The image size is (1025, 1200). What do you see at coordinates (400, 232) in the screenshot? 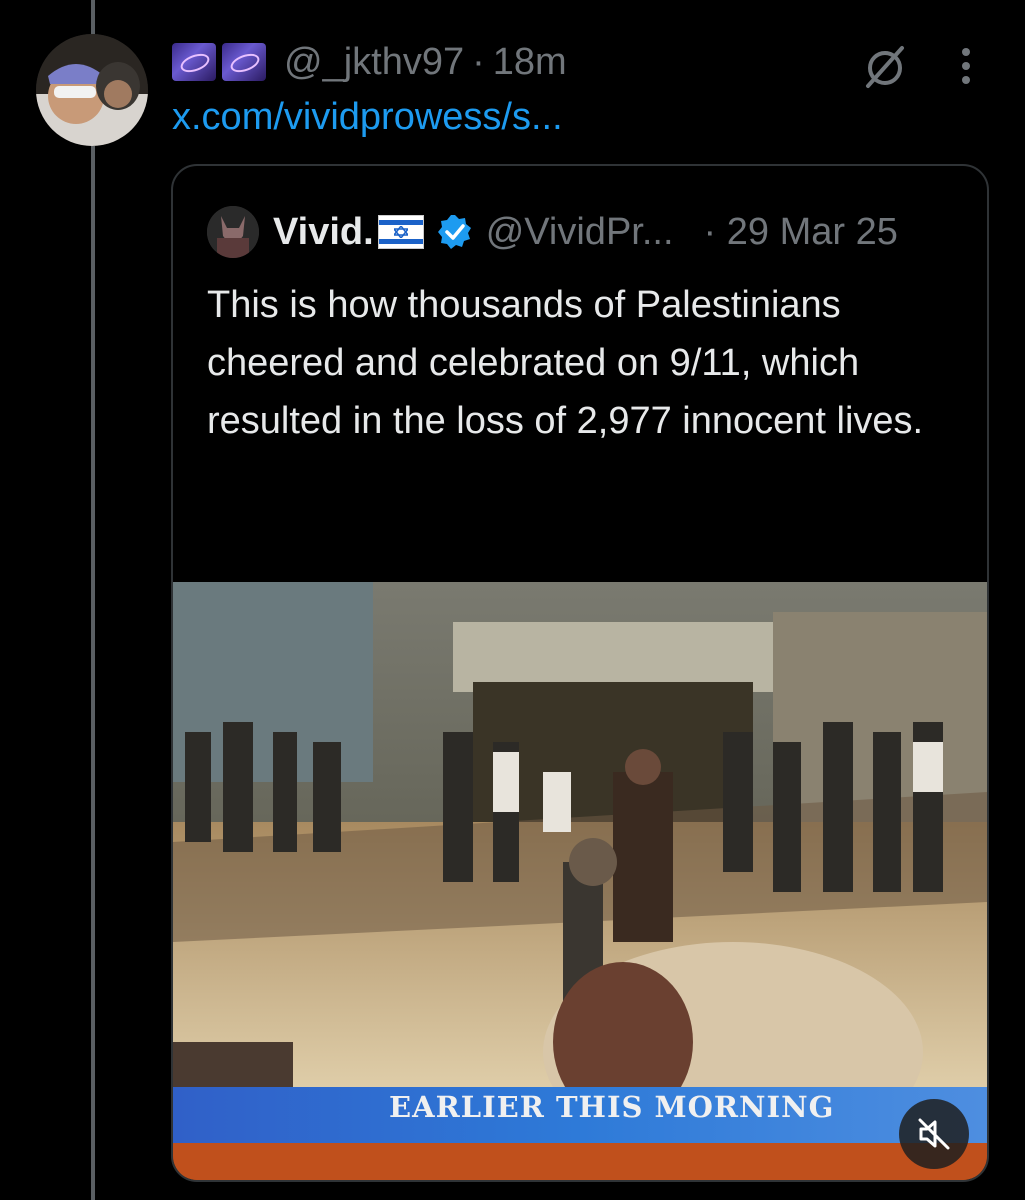
I see `israel-flag-icon` at bounding box center [400, 232].